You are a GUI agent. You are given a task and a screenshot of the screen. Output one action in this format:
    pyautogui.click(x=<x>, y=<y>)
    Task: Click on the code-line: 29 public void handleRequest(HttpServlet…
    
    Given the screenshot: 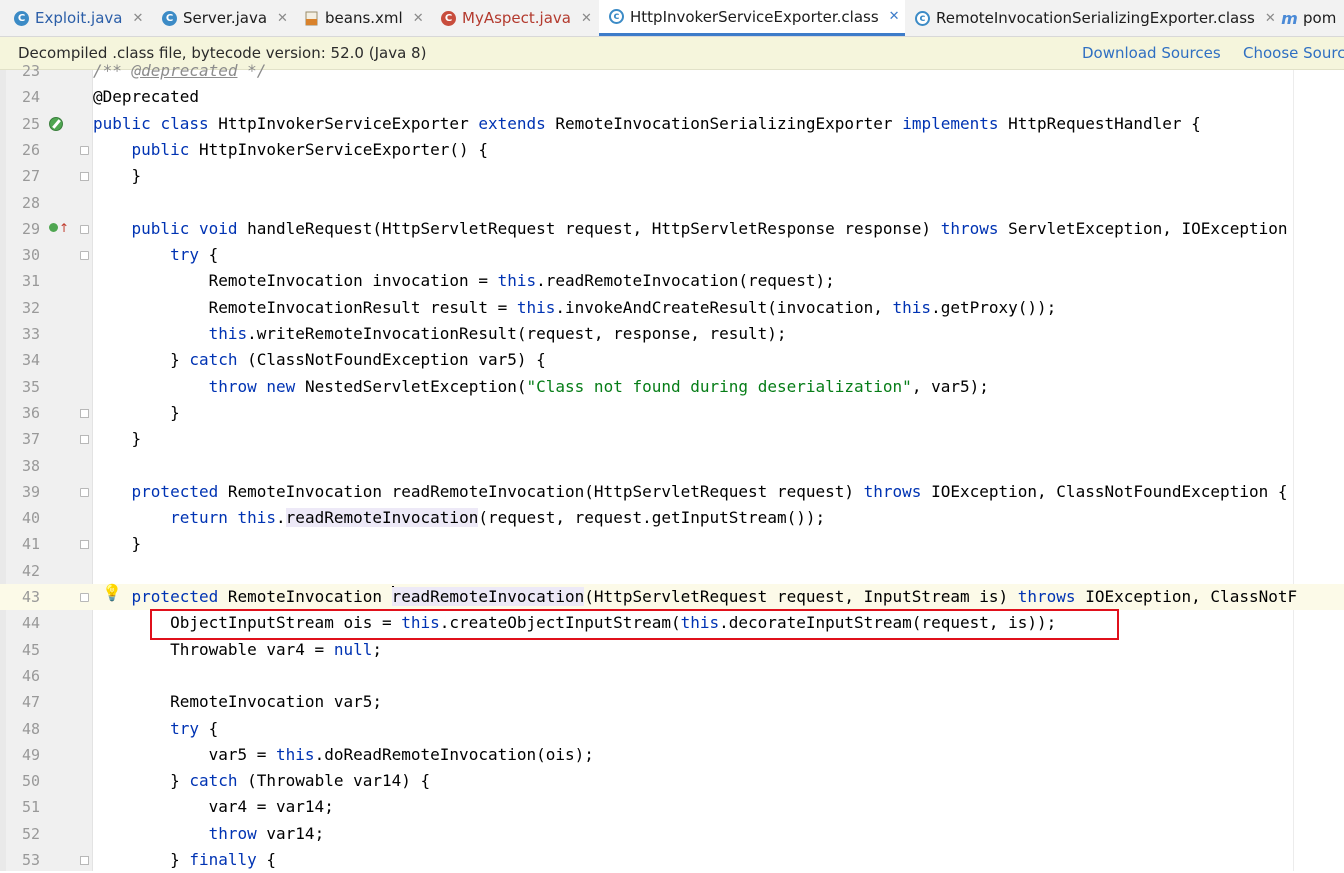 What is the action you would take?
    pyautogui.click(x=672, y=229)
    